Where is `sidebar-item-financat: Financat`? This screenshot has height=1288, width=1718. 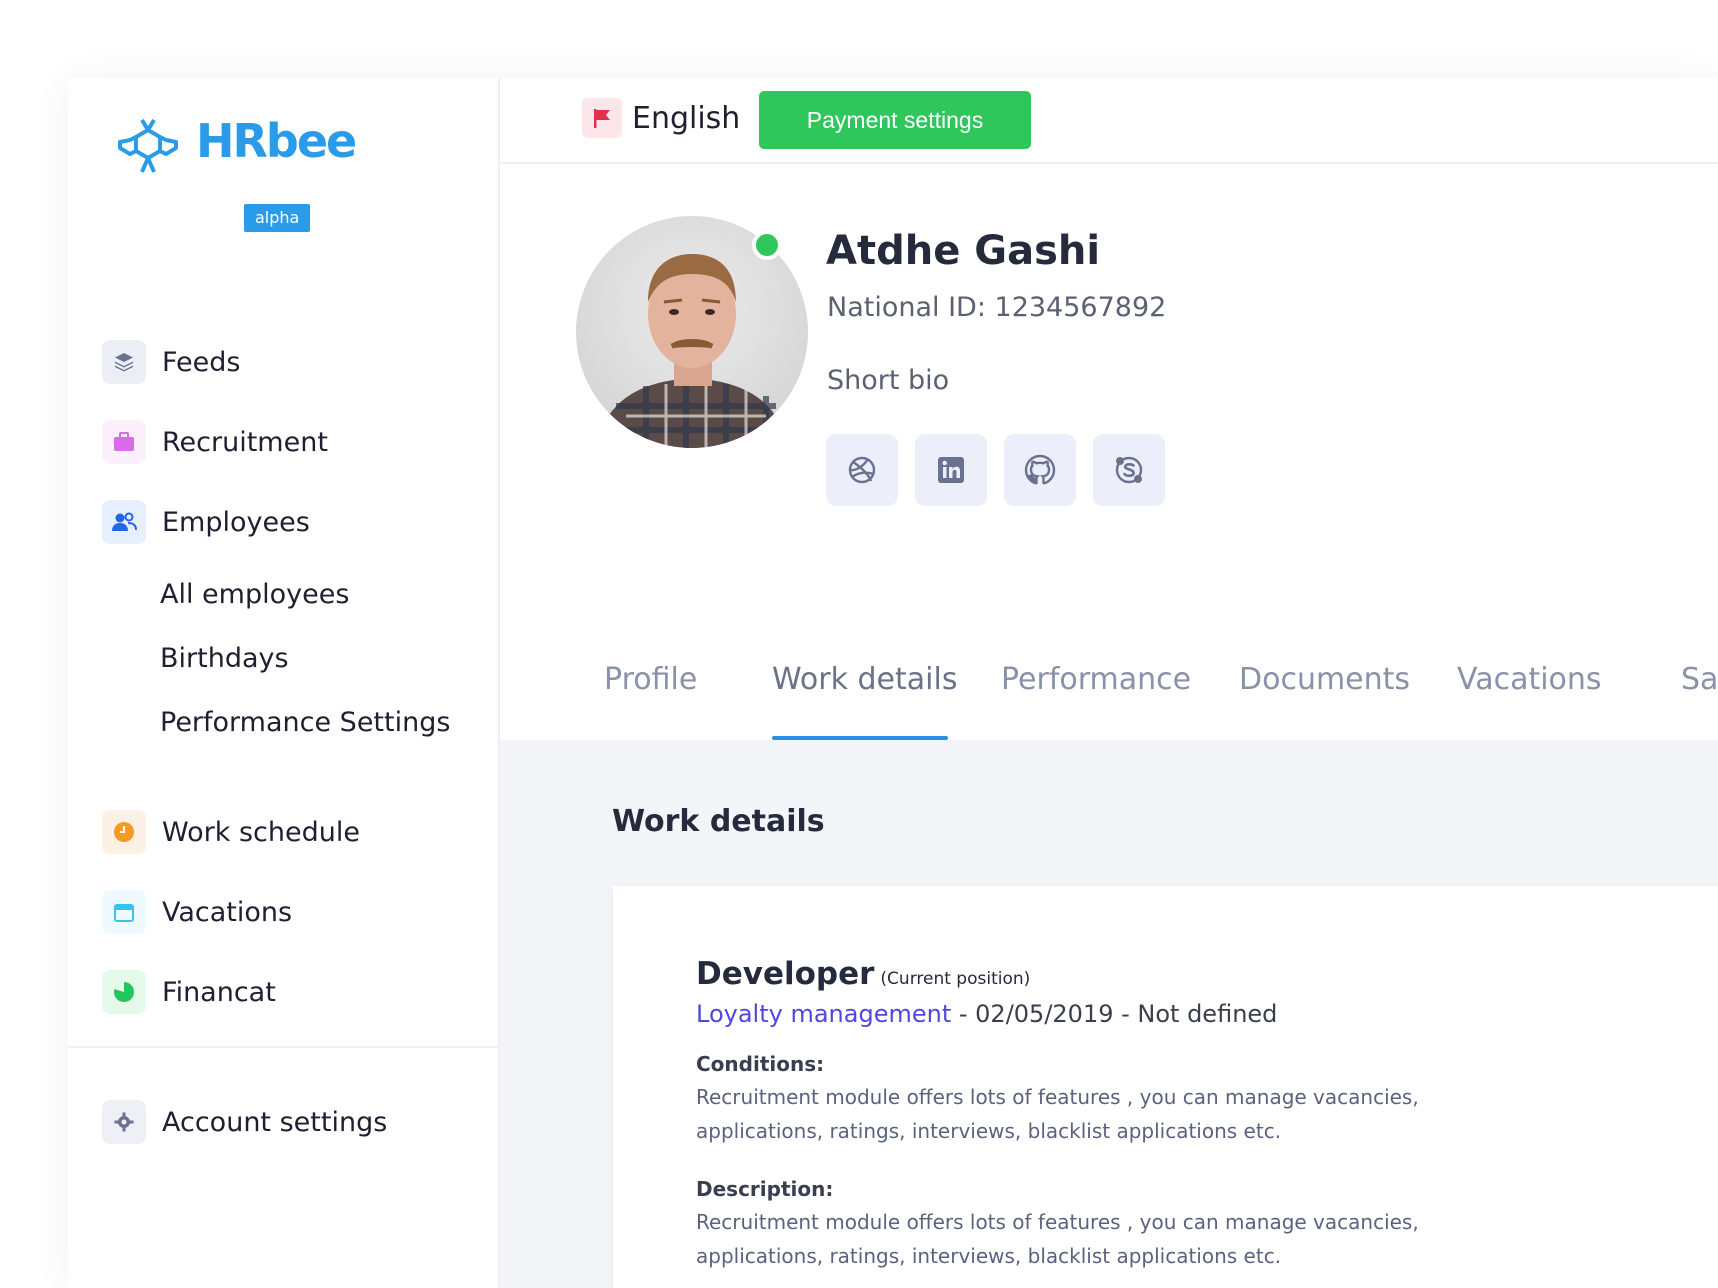 sidebar-item-financat: Financat is located at coordinates (297, 992).